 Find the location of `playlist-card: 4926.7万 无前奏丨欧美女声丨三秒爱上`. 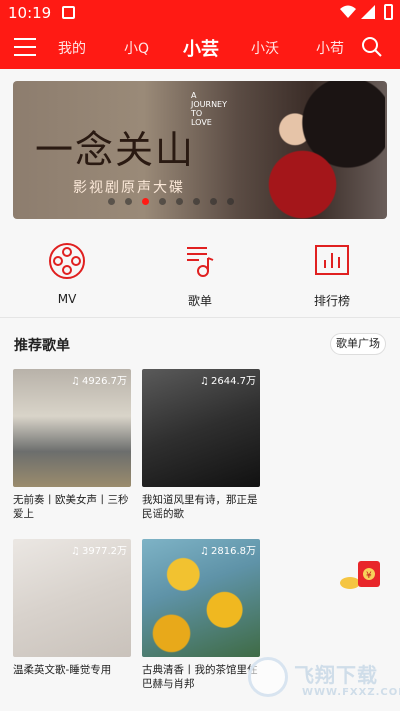

playlist-card: 4926.7万 无前奏丨欧美女声丨三秒爱上 is located at coordinates (72, 445).